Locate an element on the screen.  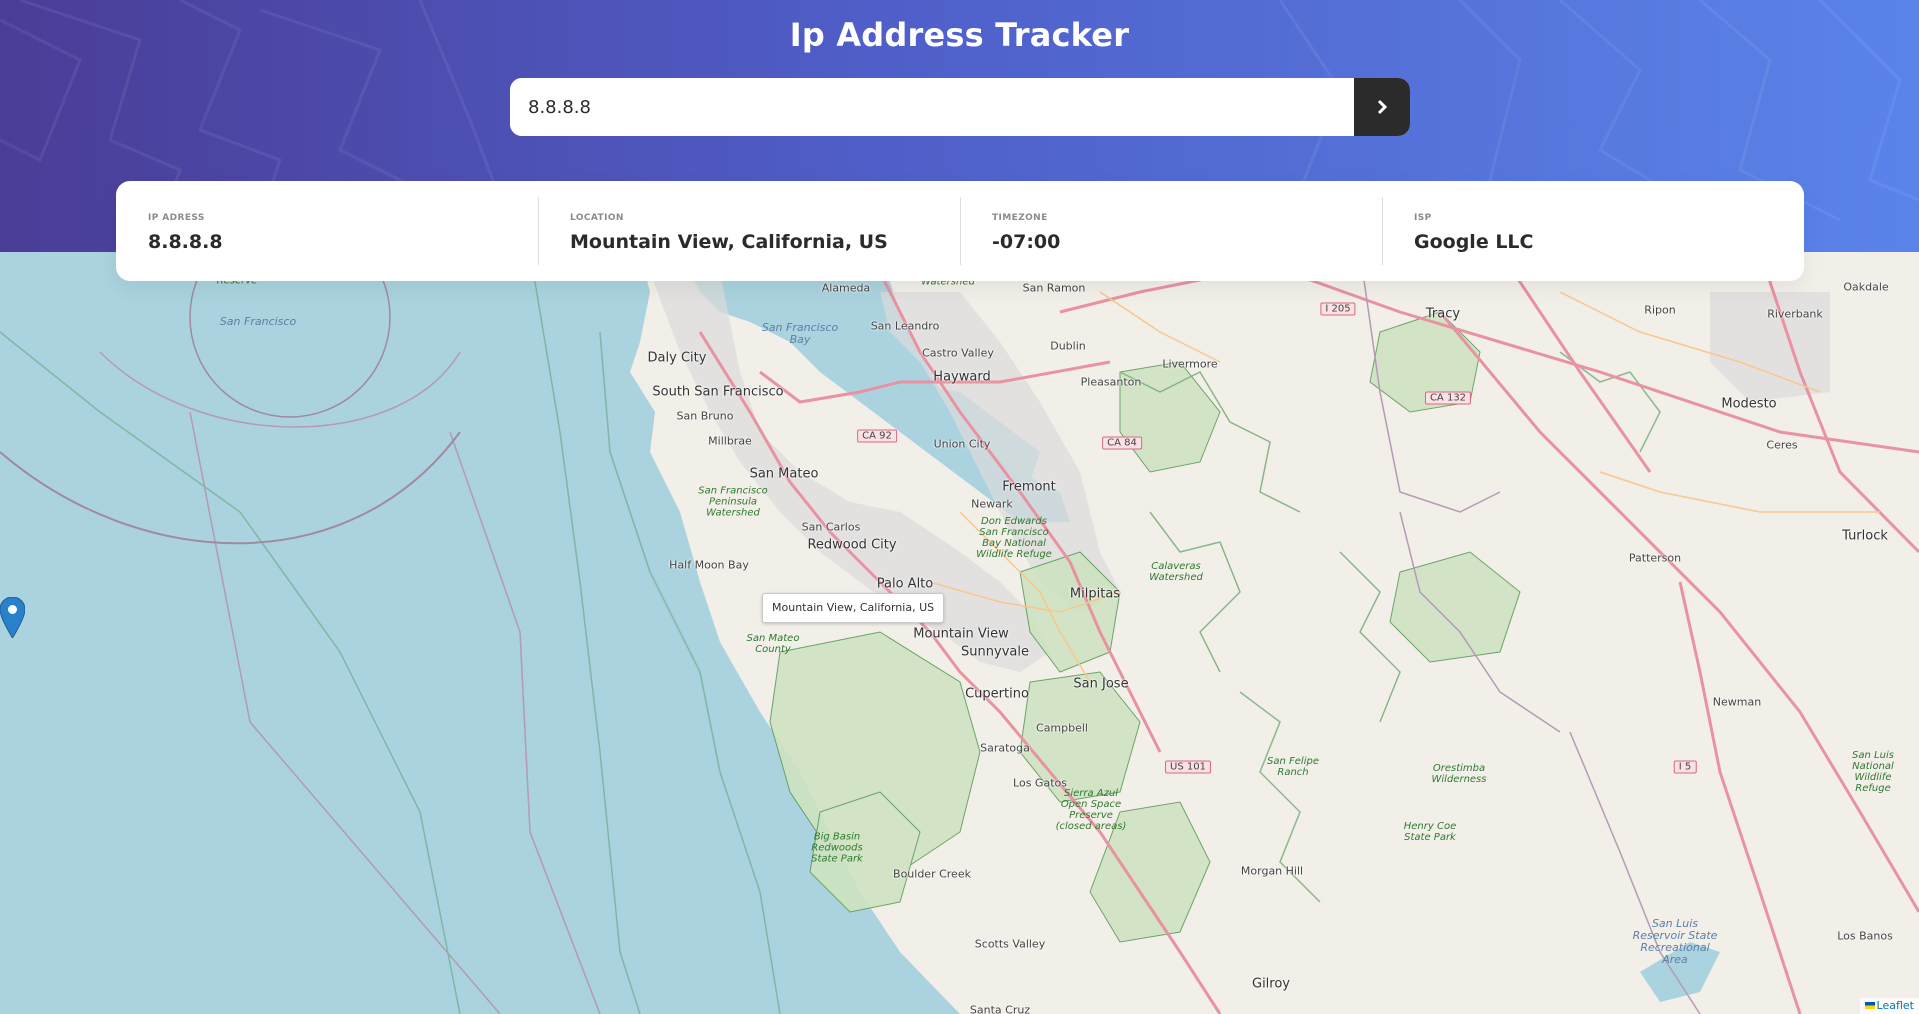
town-label: Boulder Creek is located at coordinates (932, 874).